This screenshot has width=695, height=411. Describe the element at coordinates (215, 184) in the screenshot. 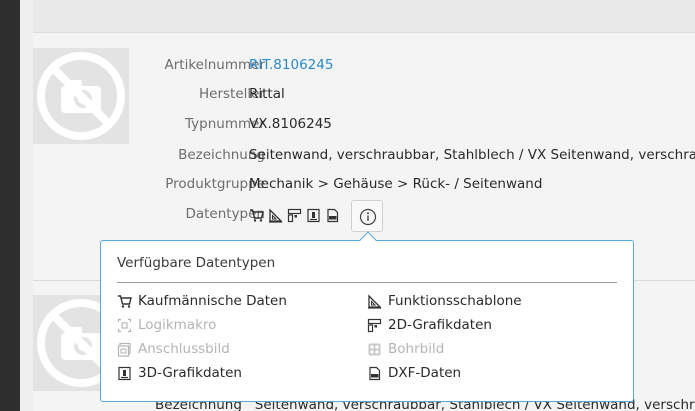

I see `field-label-produktgruppe: Produktgruppe` at that location.